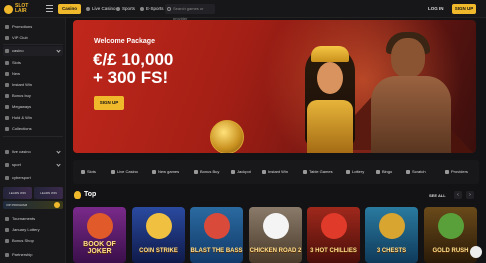  Describe the element at coordinates (91, 171) in the screenshot. I see `category-label: Slots` at that location.